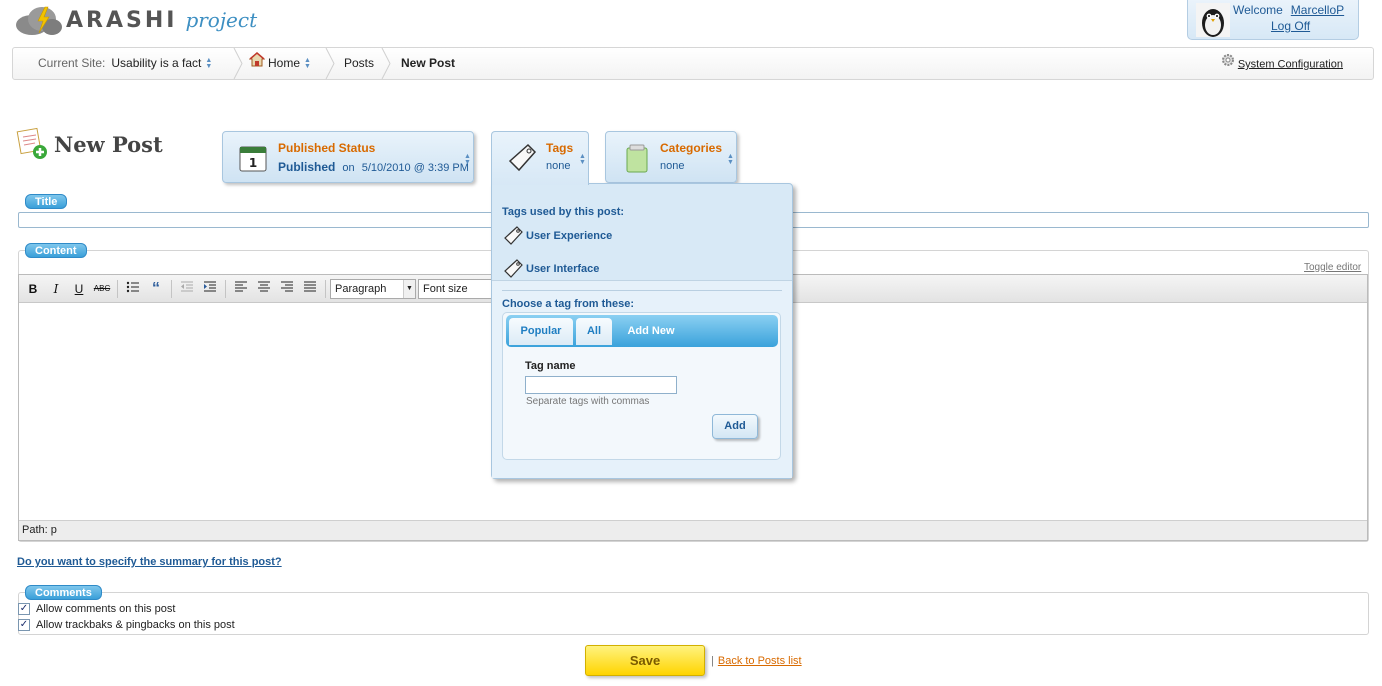 The image size is (1382, 686). I want to click on new-post-icon, so click(33, 144).